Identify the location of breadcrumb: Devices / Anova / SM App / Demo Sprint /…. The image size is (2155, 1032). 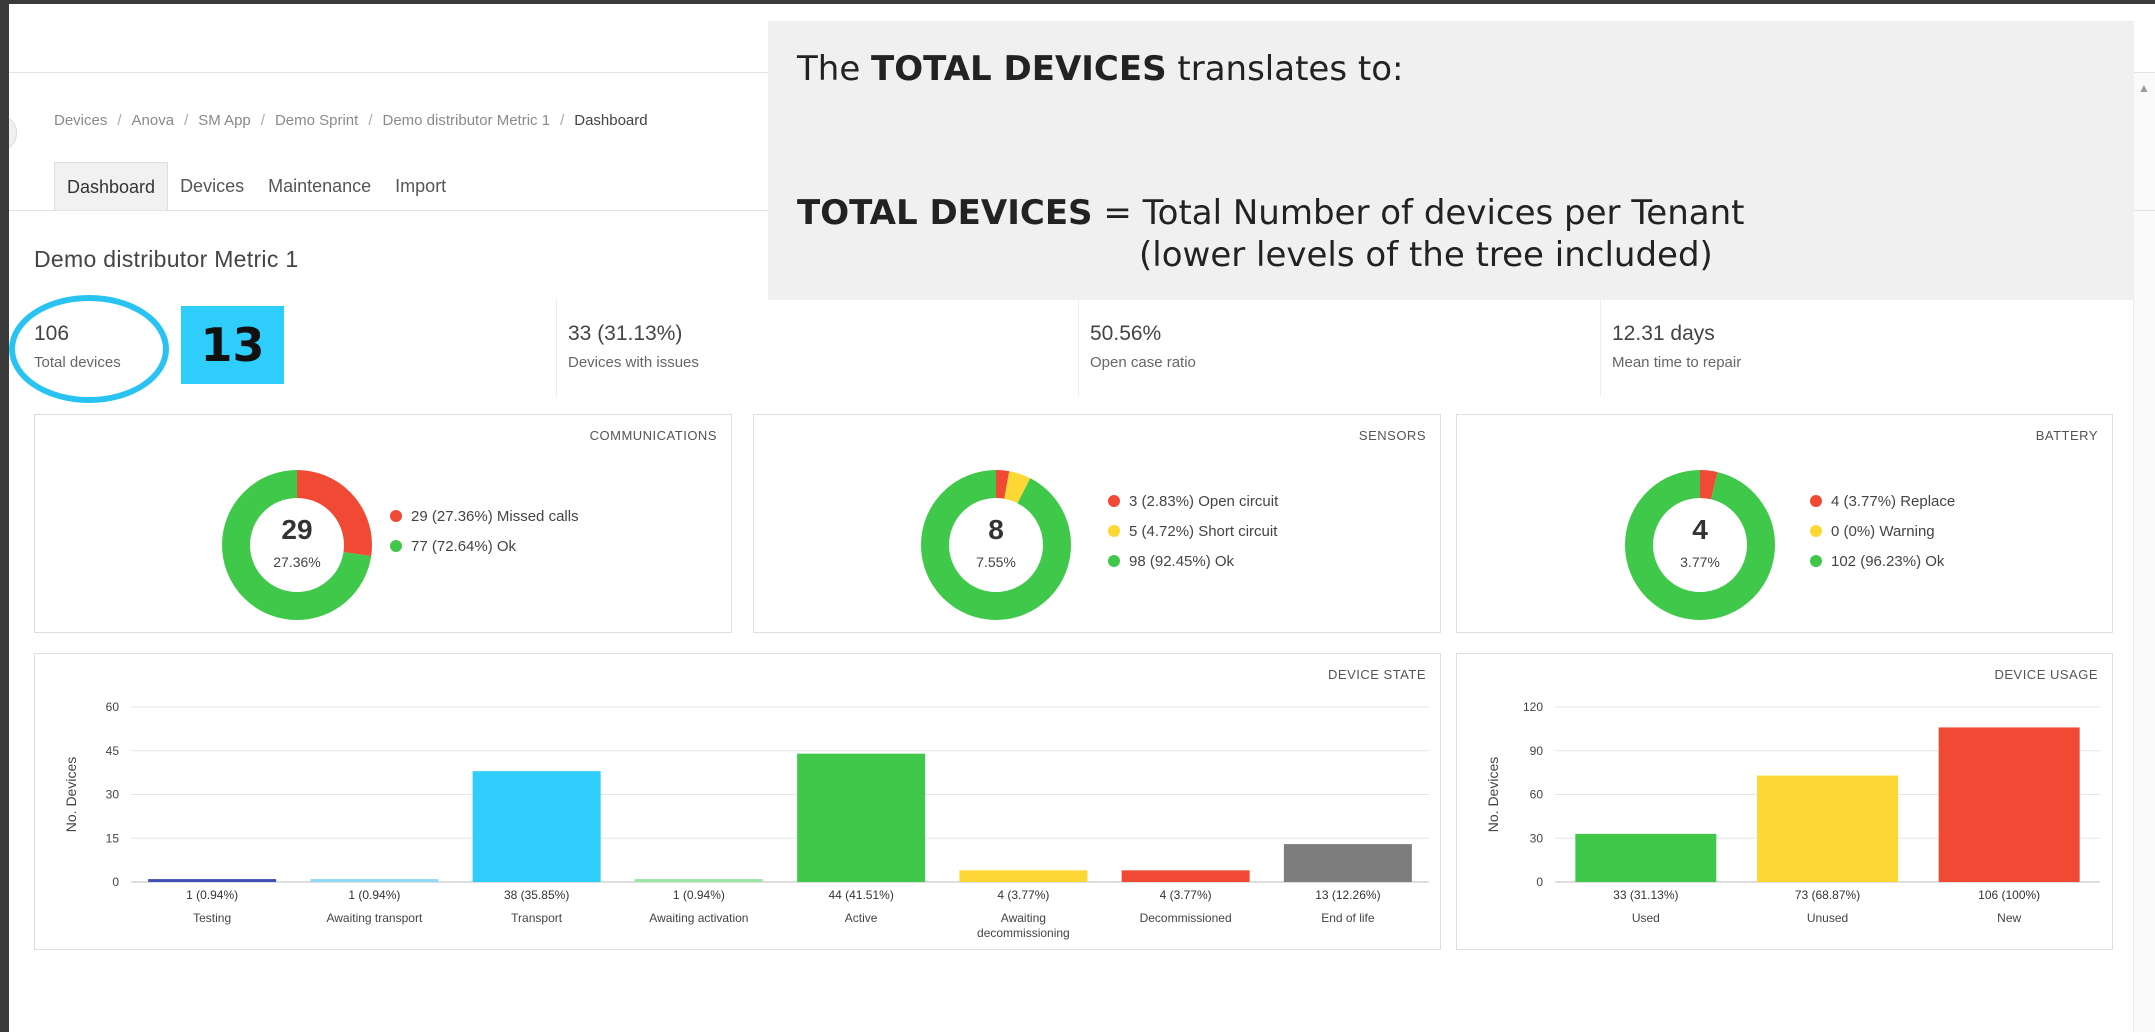
(351, 120).